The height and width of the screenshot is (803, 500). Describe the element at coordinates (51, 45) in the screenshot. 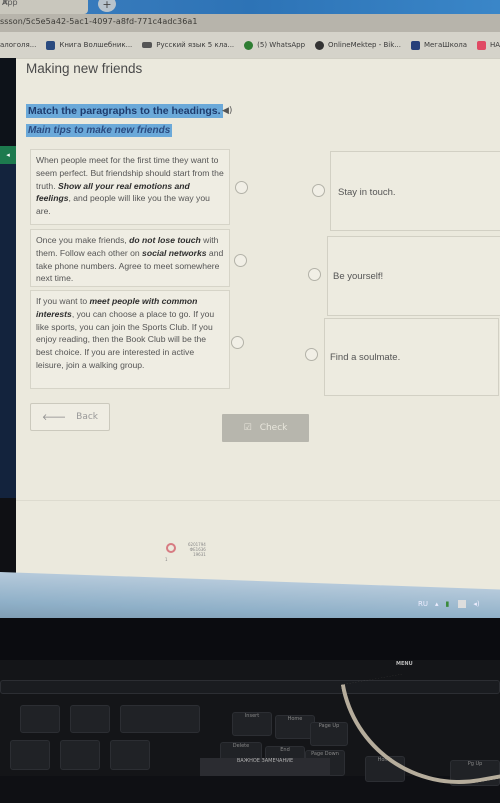

I see `book-icon` at that location.